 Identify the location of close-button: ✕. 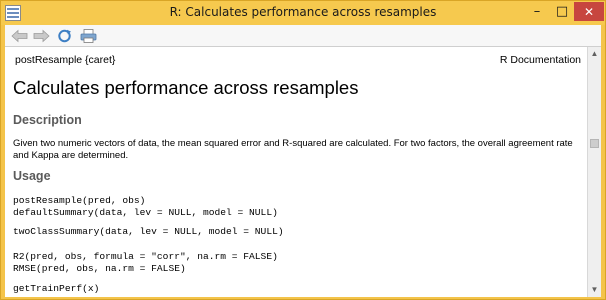
(589, 11).